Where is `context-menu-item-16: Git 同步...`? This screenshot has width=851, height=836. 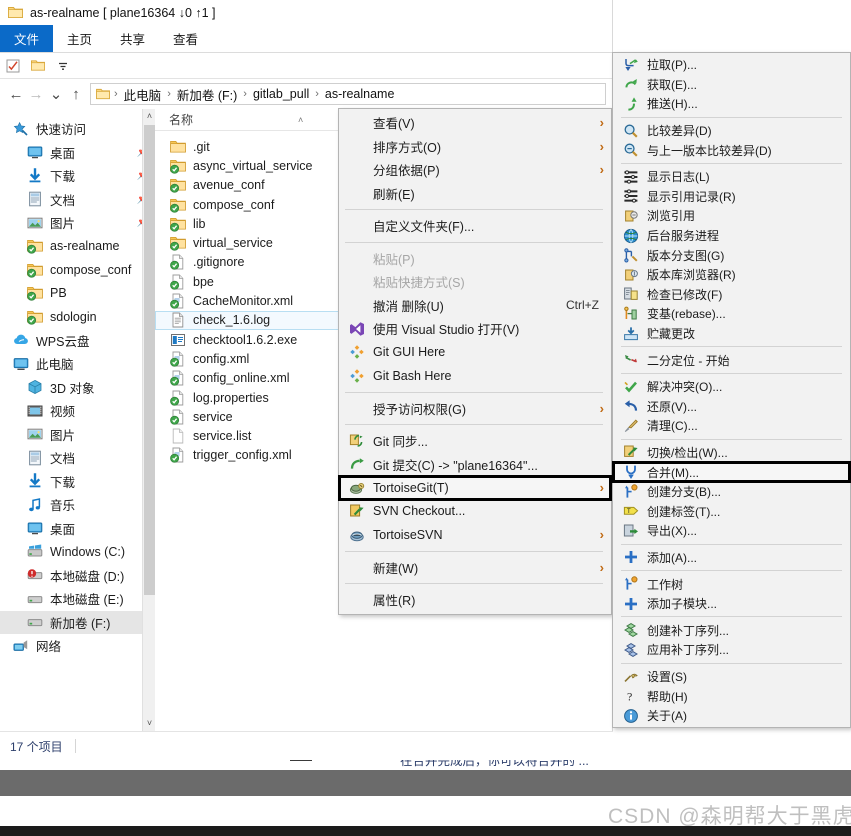 context-menu-item-16: Git 同步... is located at coordinates (475, 441).